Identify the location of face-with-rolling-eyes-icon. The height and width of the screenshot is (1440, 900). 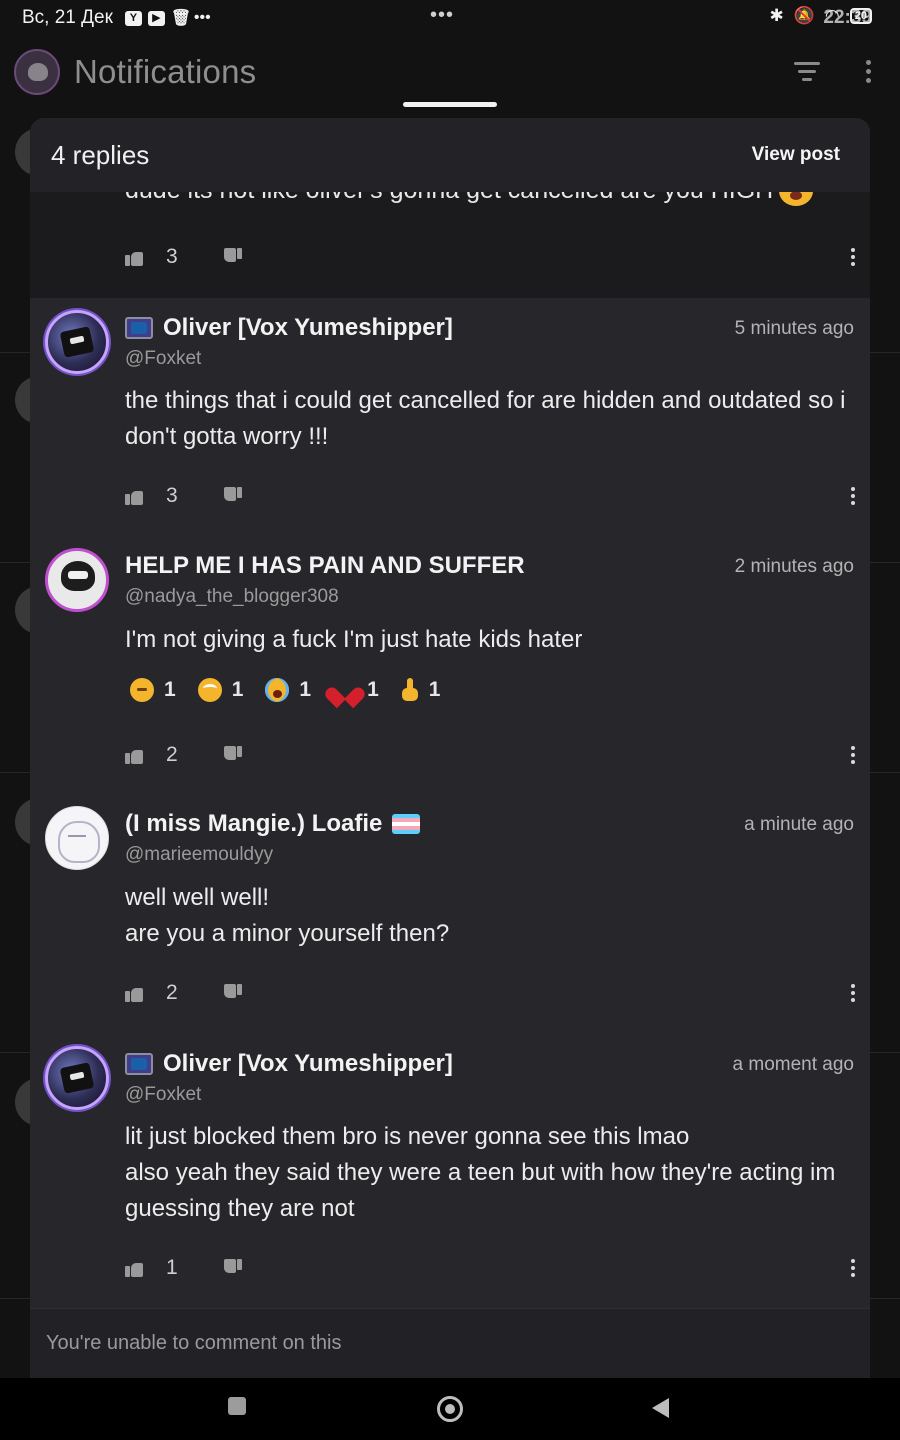
(209, 690).